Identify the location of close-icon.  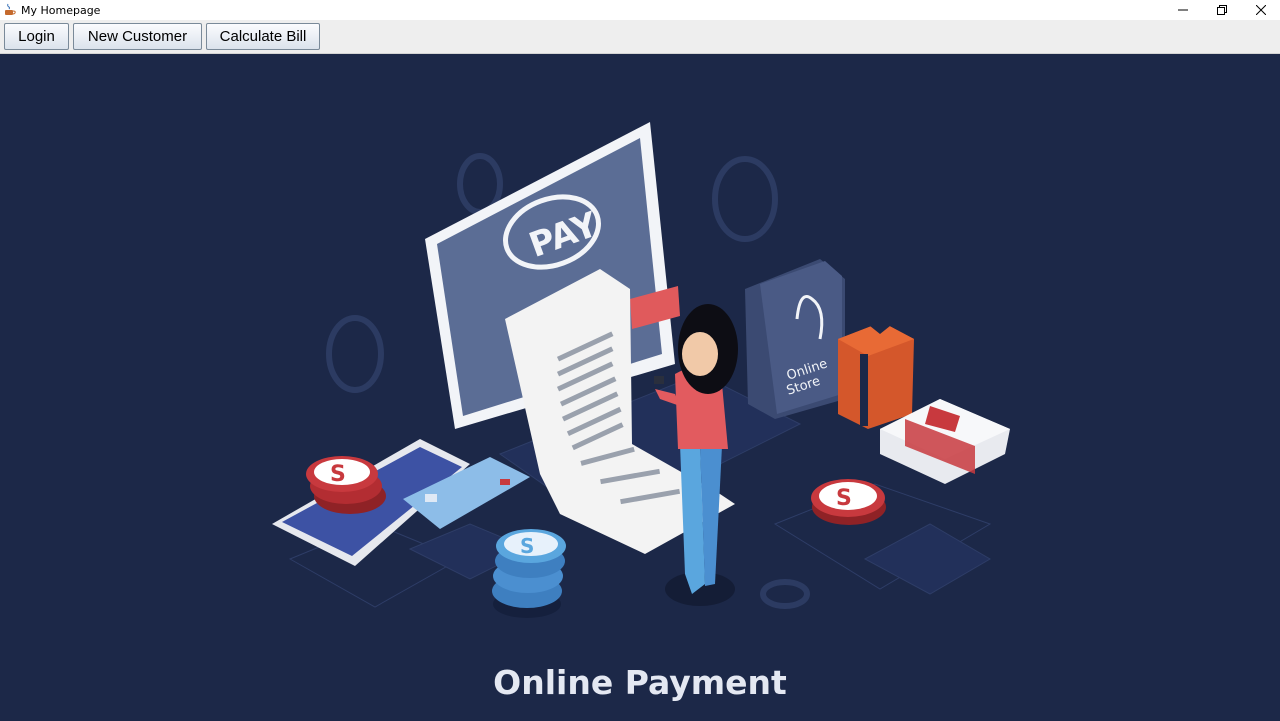
(1260, 10).